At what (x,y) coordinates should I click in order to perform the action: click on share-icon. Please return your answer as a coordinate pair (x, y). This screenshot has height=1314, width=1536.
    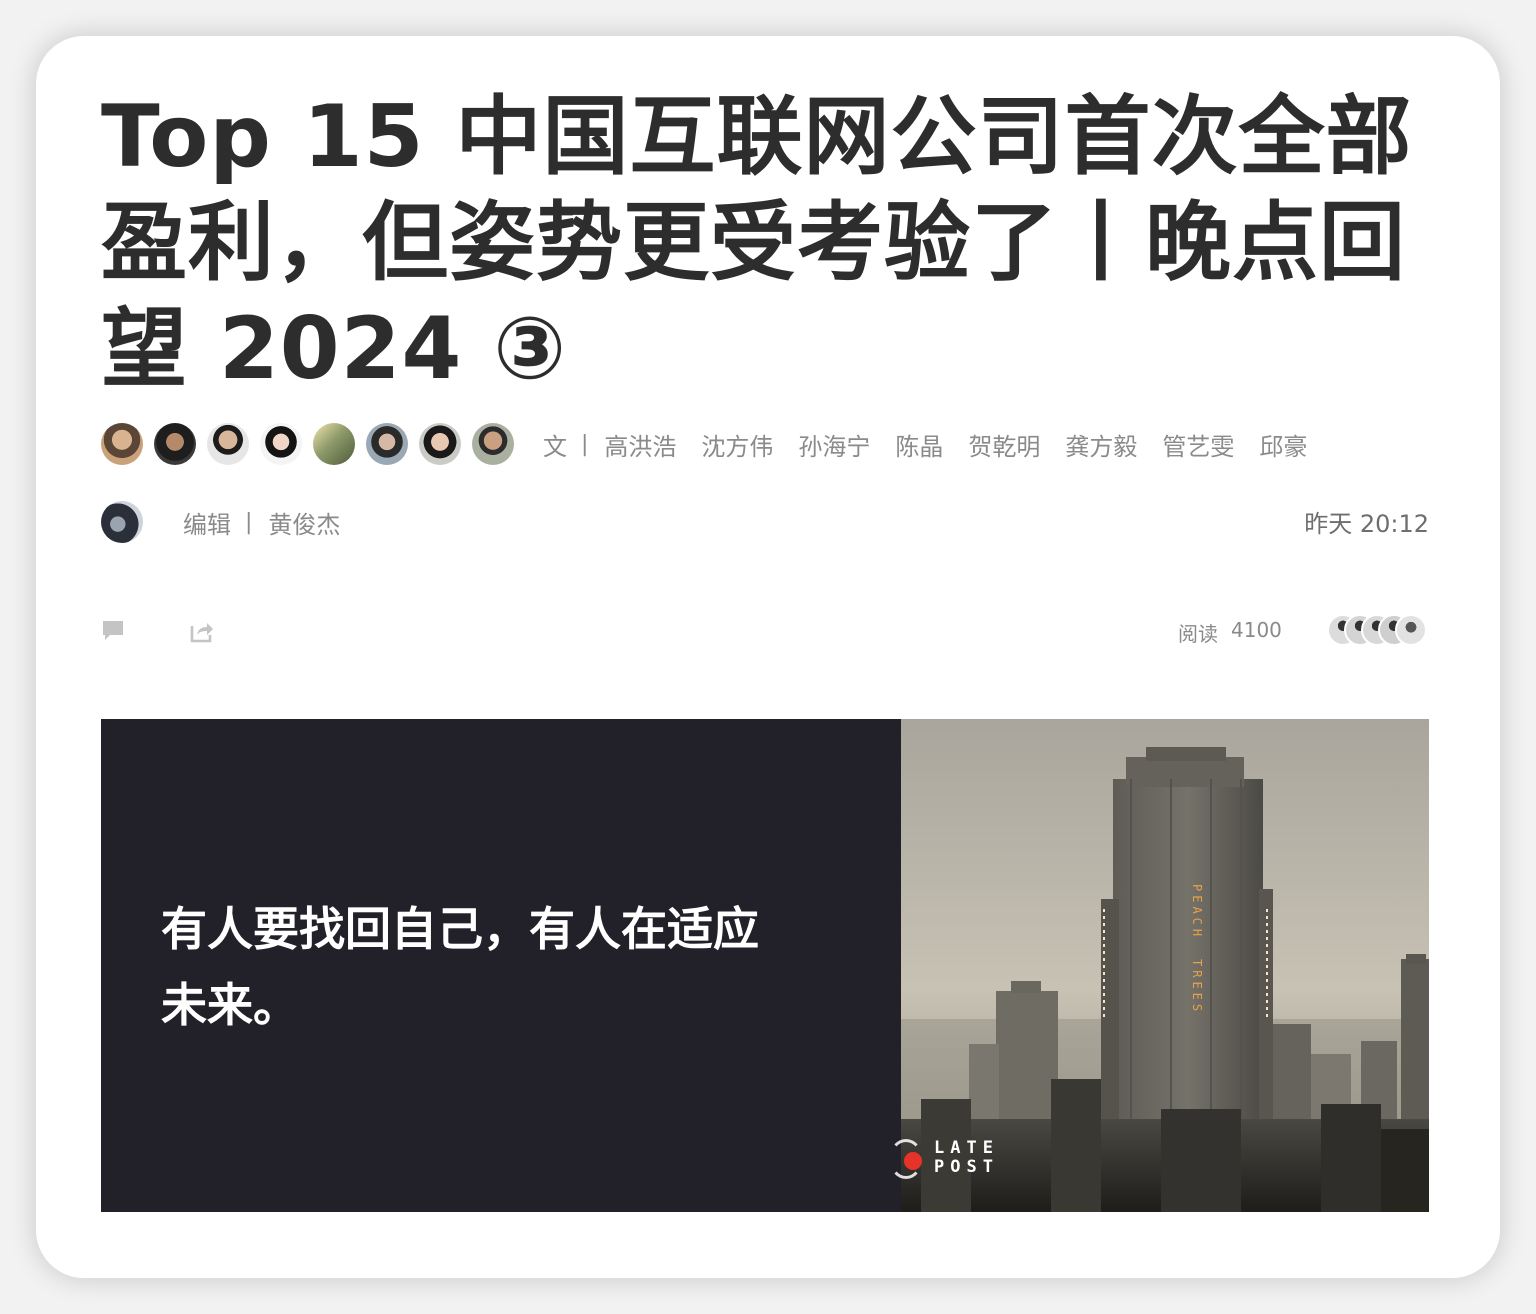
    Looking at the image, I should click on (202, 631).